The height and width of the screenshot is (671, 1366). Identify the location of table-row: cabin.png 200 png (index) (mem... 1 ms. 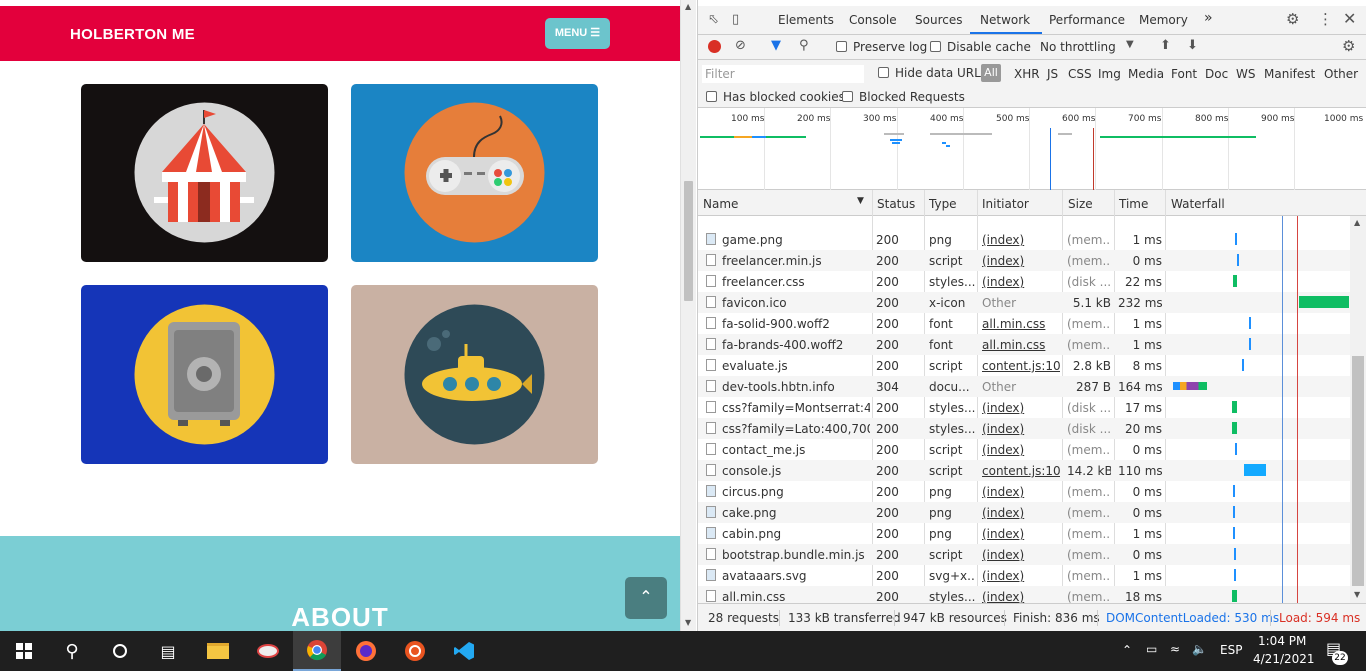
(1024, 533).